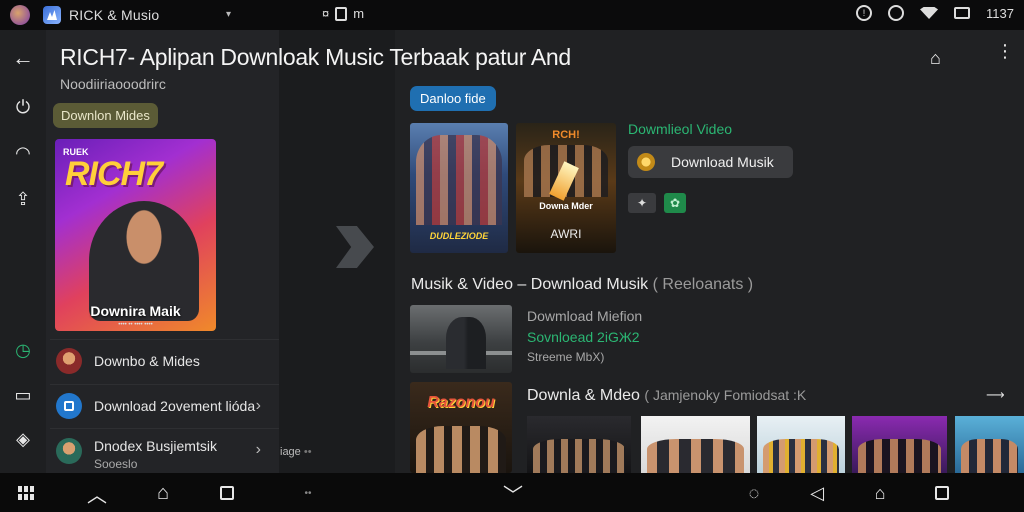  What do you see at coordinates (155, 446) in the screenshot?
I see `row-label: Dnodex Busjiemtsik` at bounding box center [155, 446].